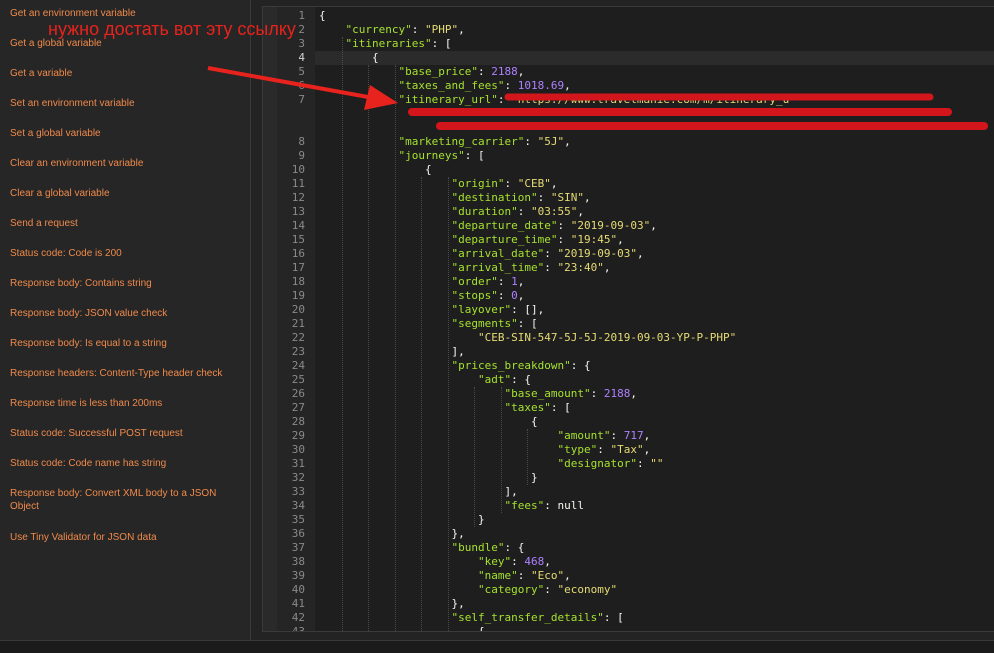  Describe the element at coordinates (511, 589) in the screenshot. I see `code-token: "category"` at that location.